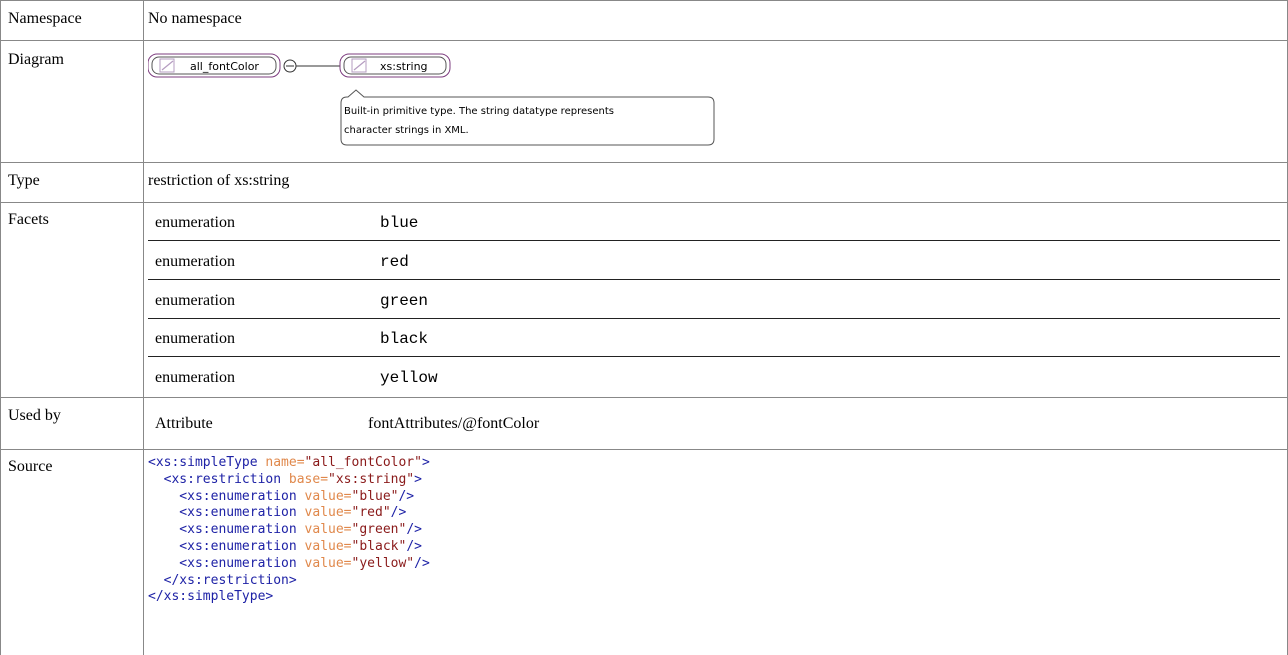  Describe the element at coordinates (394, 261) in the screenshot. I see `facet-value: red` at that location.